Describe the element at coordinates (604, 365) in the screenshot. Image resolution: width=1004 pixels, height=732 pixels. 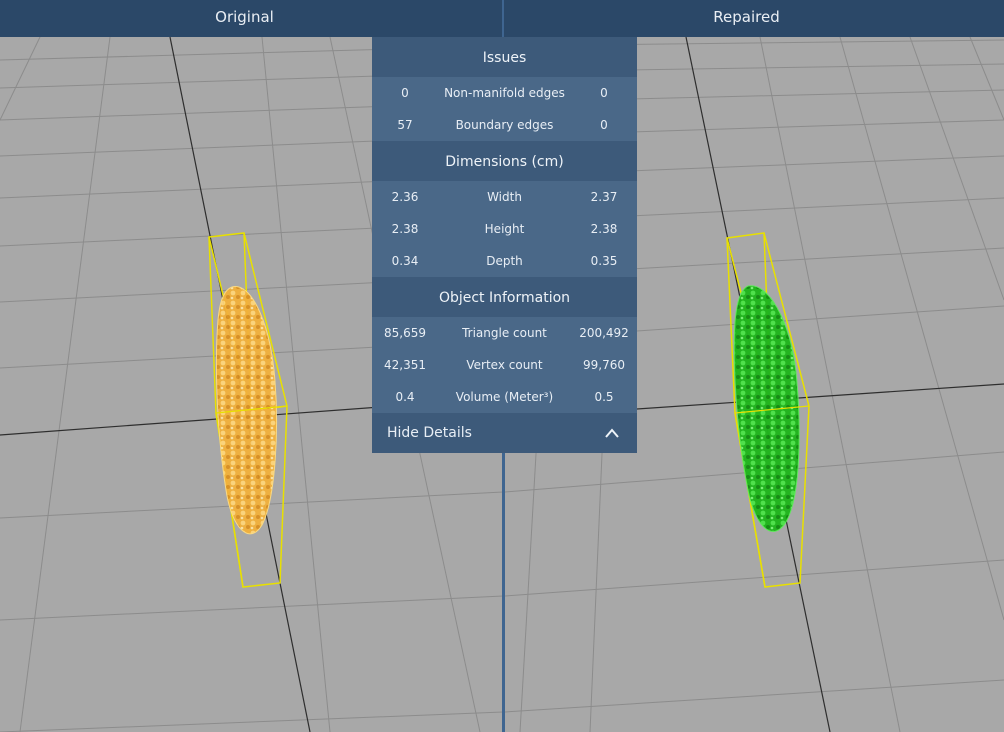
I see `repaired-value: 99,760` at that location.